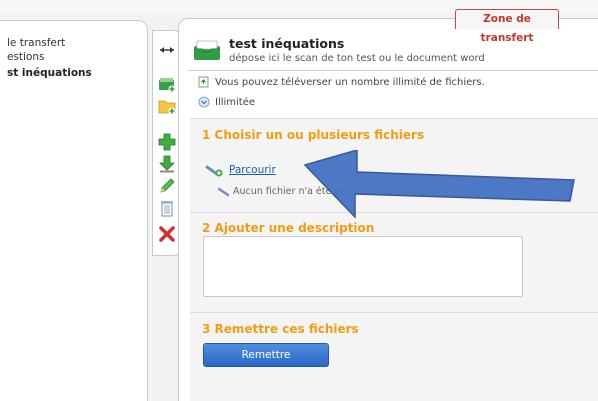 The height and width of the screenshot is (401, 598). Describe the element at coordinates (287, 43) in the screenshot. I see `page-title: test inéquations` at that location.